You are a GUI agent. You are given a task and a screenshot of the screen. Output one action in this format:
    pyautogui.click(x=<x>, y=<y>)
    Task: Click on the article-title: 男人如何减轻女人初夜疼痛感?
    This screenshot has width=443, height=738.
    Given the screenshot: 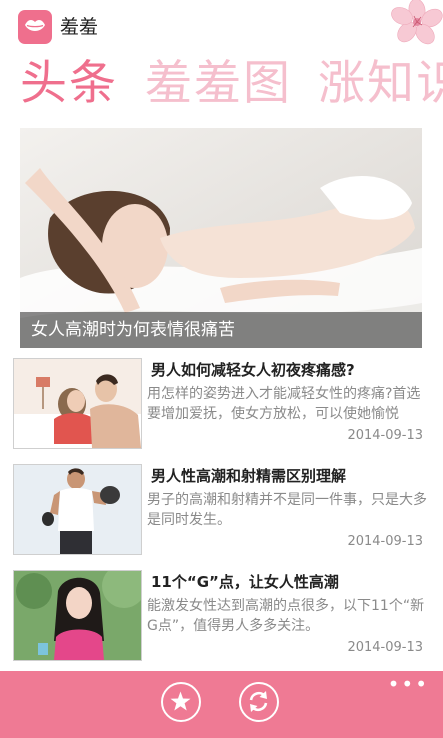 What is the action you would take?
    pyautogui.click(x=253, y=370)
    